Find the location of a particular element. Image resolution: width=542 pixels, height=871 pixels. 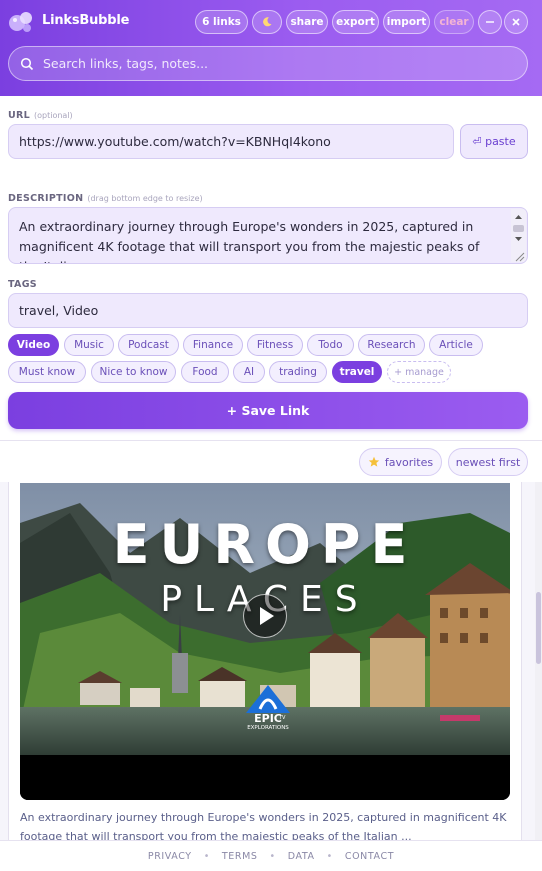

description-label: DESCRIPTION (drag bottom edge to resize) is located at coordinates (105, 198).